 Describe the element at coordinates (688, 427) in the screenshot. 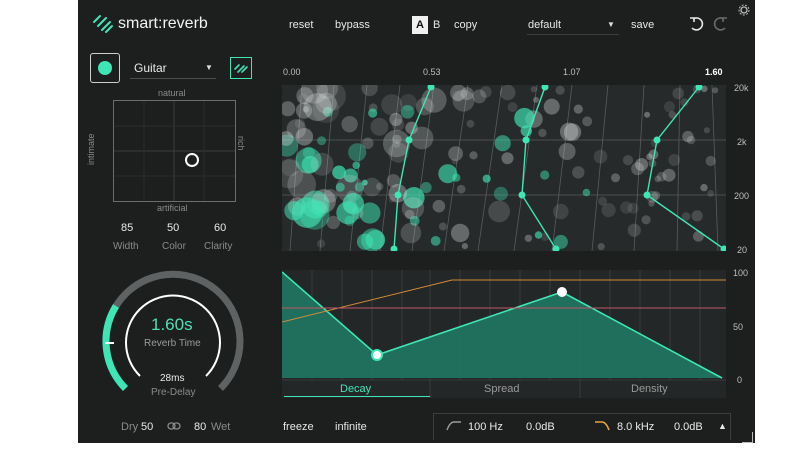

I see `high-cut-gain: 0.0dB` at that location.